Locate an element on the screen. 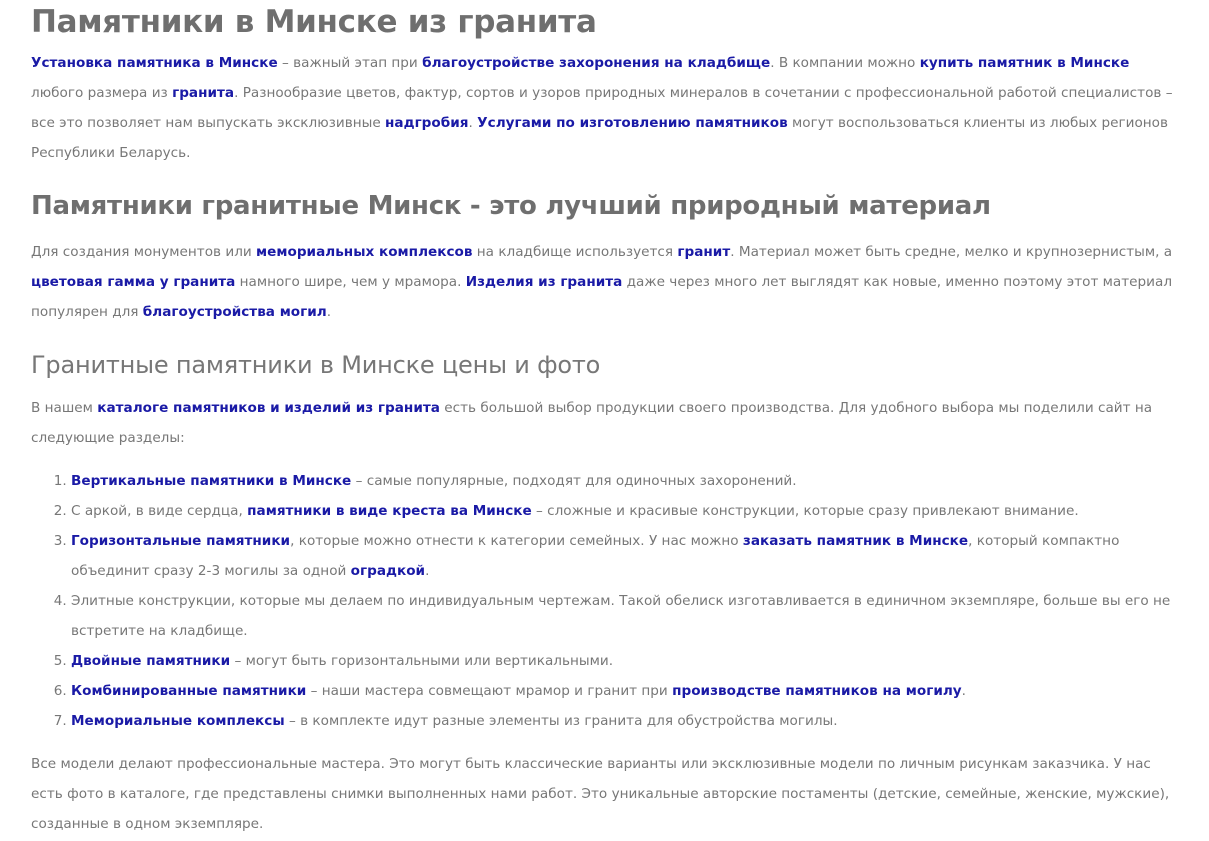 Image resolution: width=1209 pixels, height=841 pixels. catalog-text-1: В нашем is located at coordinates (64, 408).